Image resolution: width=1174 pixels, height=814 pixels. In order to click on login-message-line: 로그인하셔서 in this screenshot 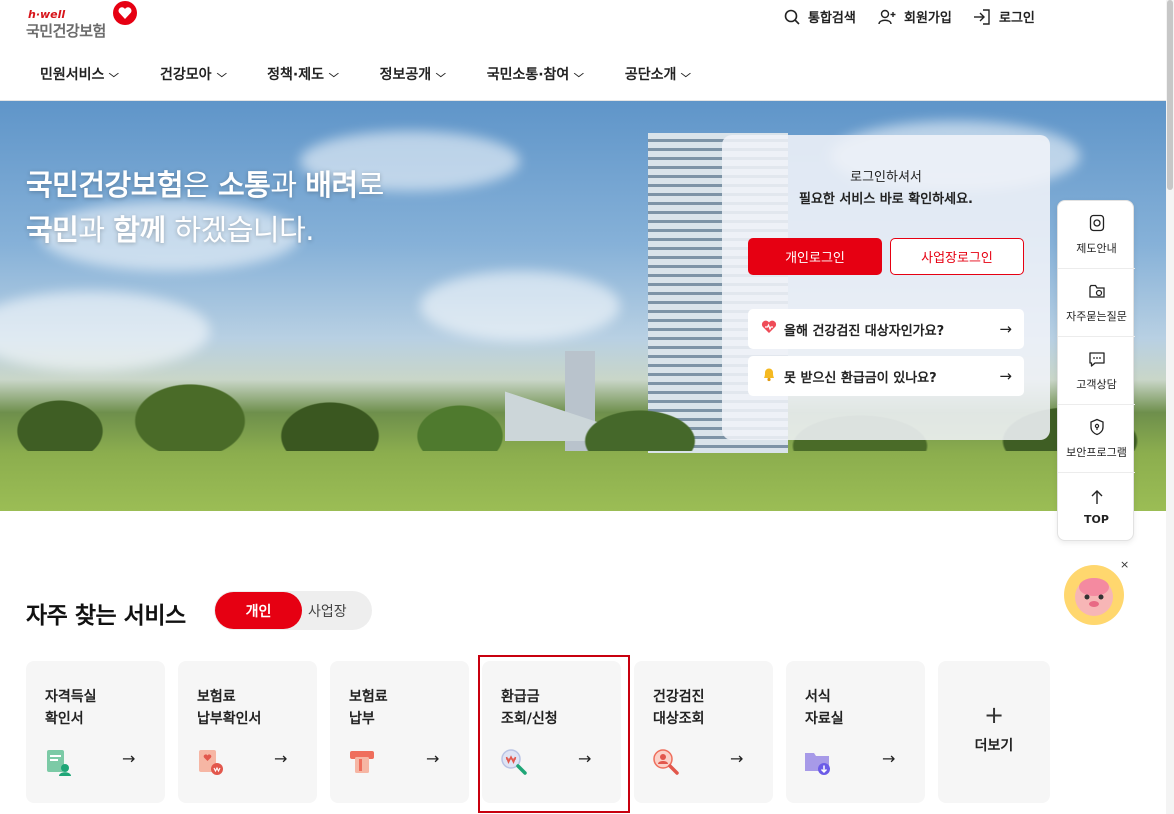, I will do `click(886, 177)`.